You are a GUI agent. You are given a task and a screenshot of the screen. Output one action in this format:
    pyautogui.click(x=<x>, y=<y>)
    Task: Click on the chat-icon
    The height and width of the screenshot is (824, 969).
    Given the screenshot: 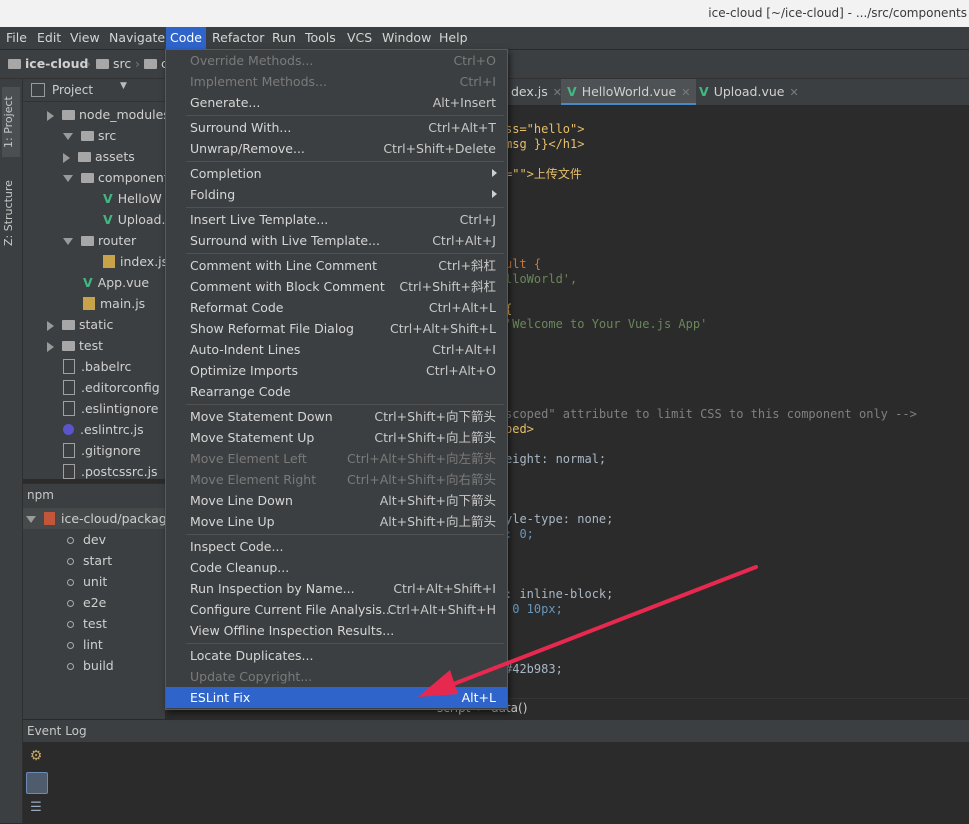 What is the action you would take?
    pyautogui.click(x=37, y=783)
    